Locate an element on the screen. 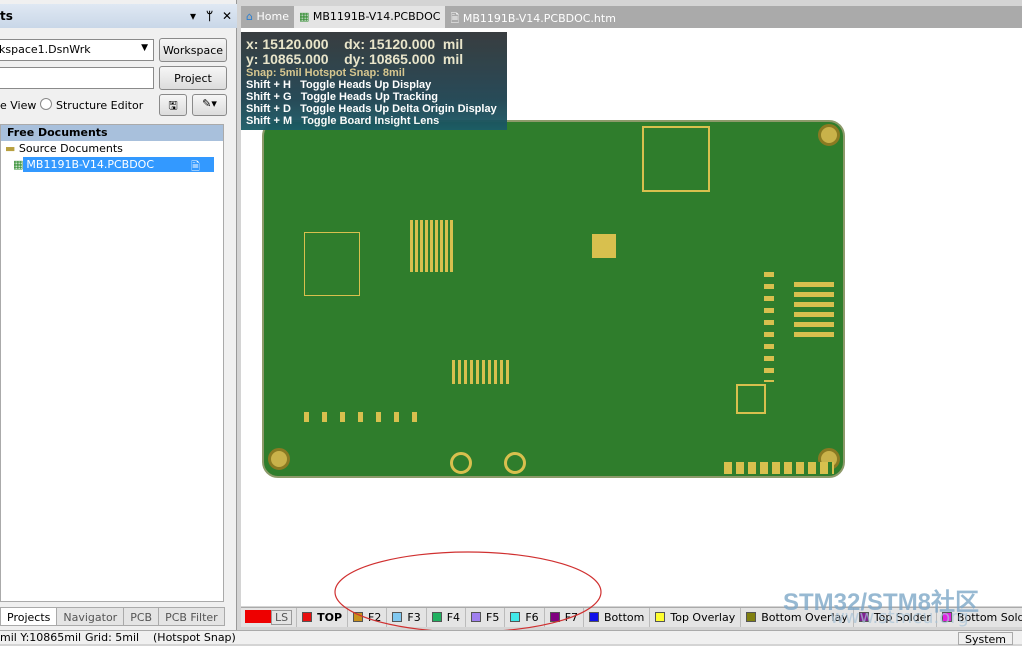 This screenshot has width=1022, height=646. compile-button: 🖫 is located at coordinates (173, 105).